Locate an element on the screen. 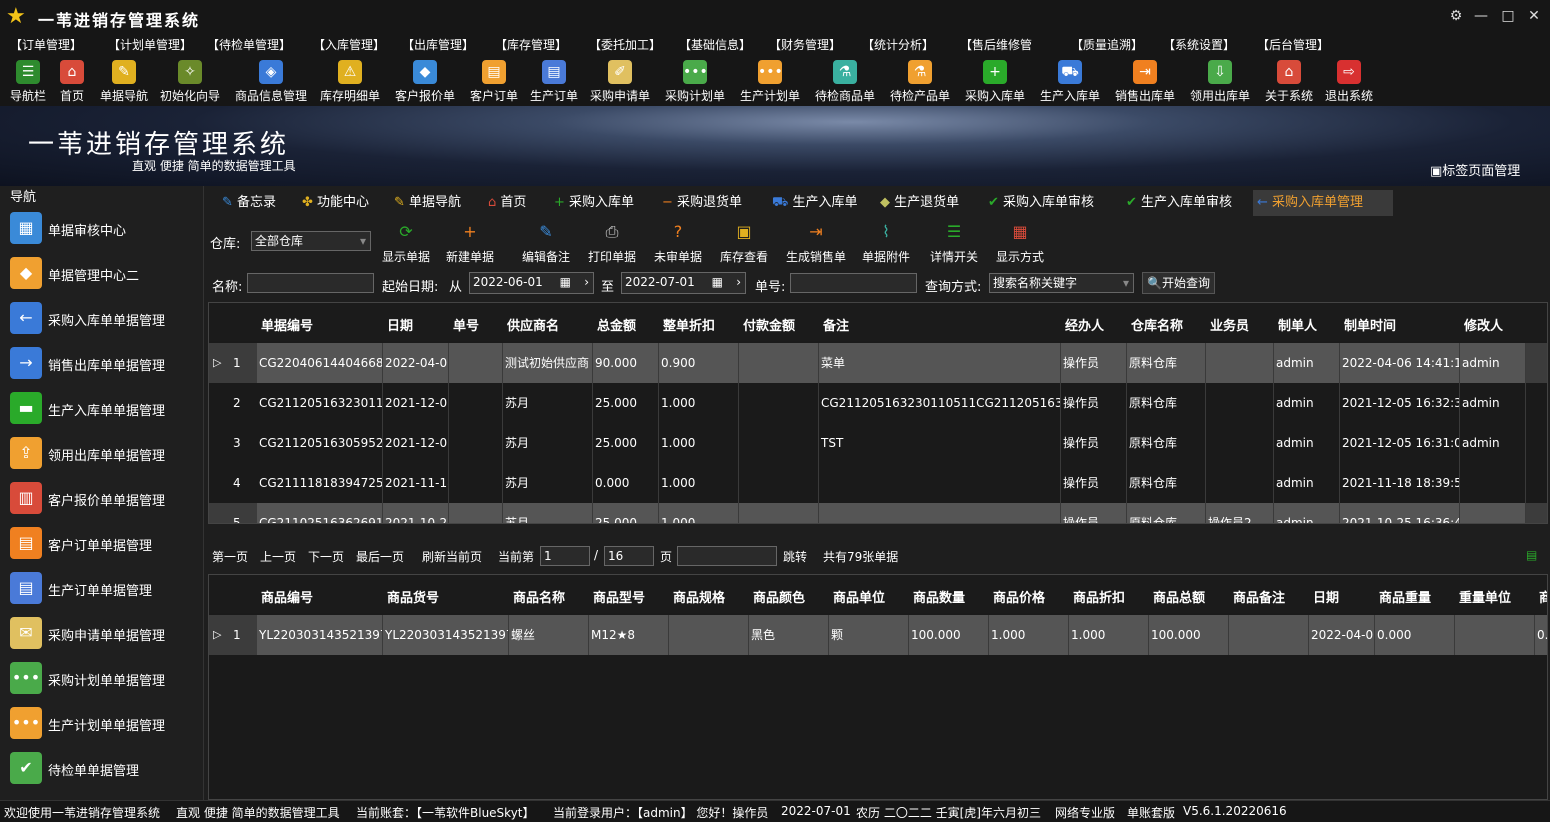 The width and height of the screenshot is (1550, 822). toolbar-button: ⇨ 退出系统 is located at coordinates (1349, 82).